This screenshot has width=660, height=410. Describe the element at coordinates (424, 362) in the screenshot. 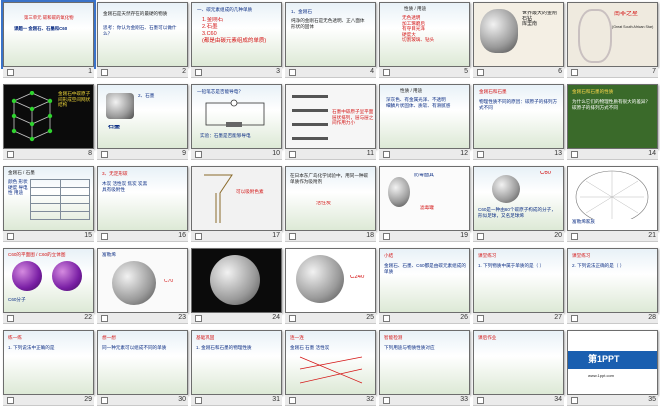

I see `slide-preview: 智能检测 下列用途与物质性质对应` at that location.